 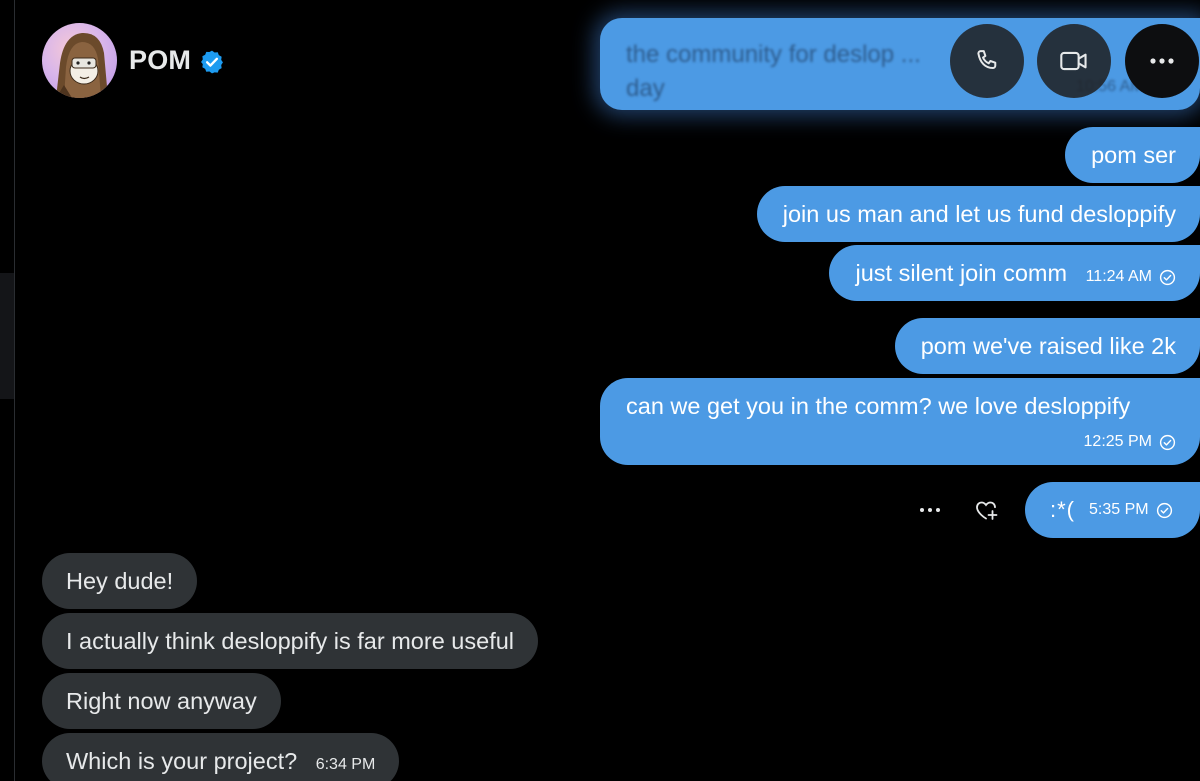 I want to click on outgoing-message: join us man and let us fund desloppify, so click(x=978, y=214).